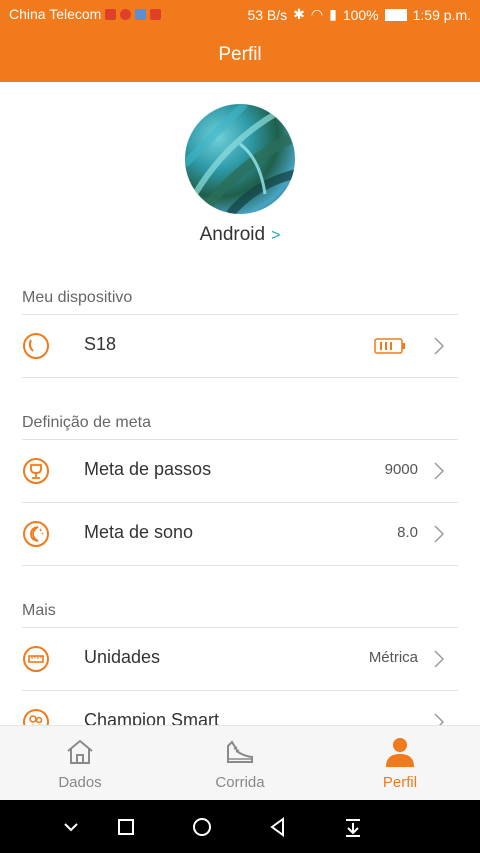 This screenshot has height=853, width=480. Describe the element at coordinates (36, 534) in the screenshot. I see `moon-icon` at that location.